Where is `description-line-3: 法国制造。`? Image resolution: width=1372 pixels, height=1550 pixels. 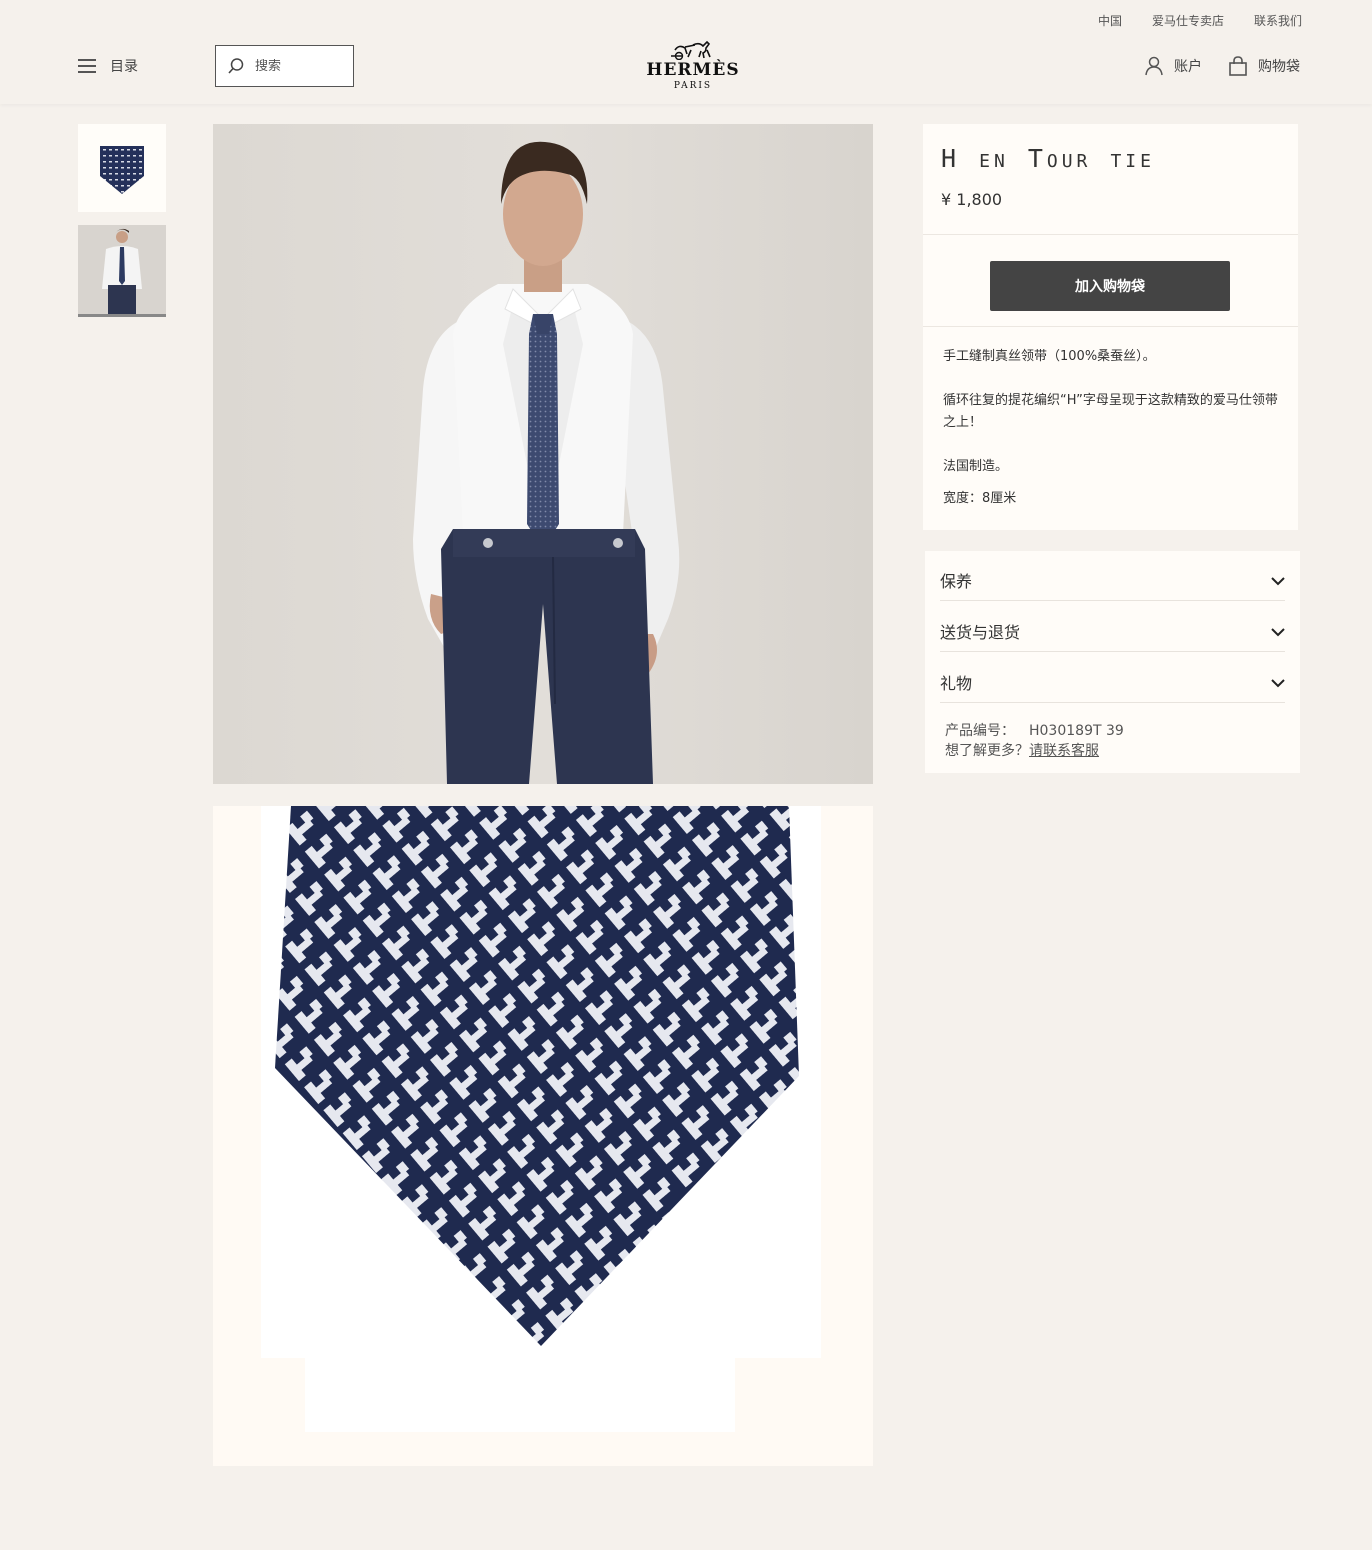
description-line-3: 法国制造。 is located at coordinates (976, 466).